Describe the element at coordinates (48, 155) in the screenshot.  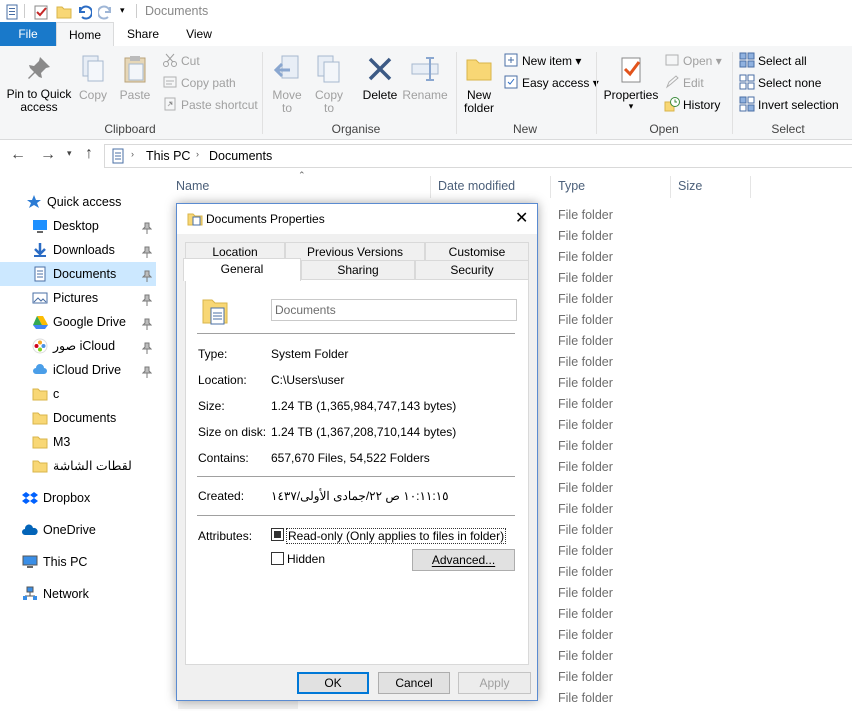
I see `forward-arrow-icon: →` at that location.